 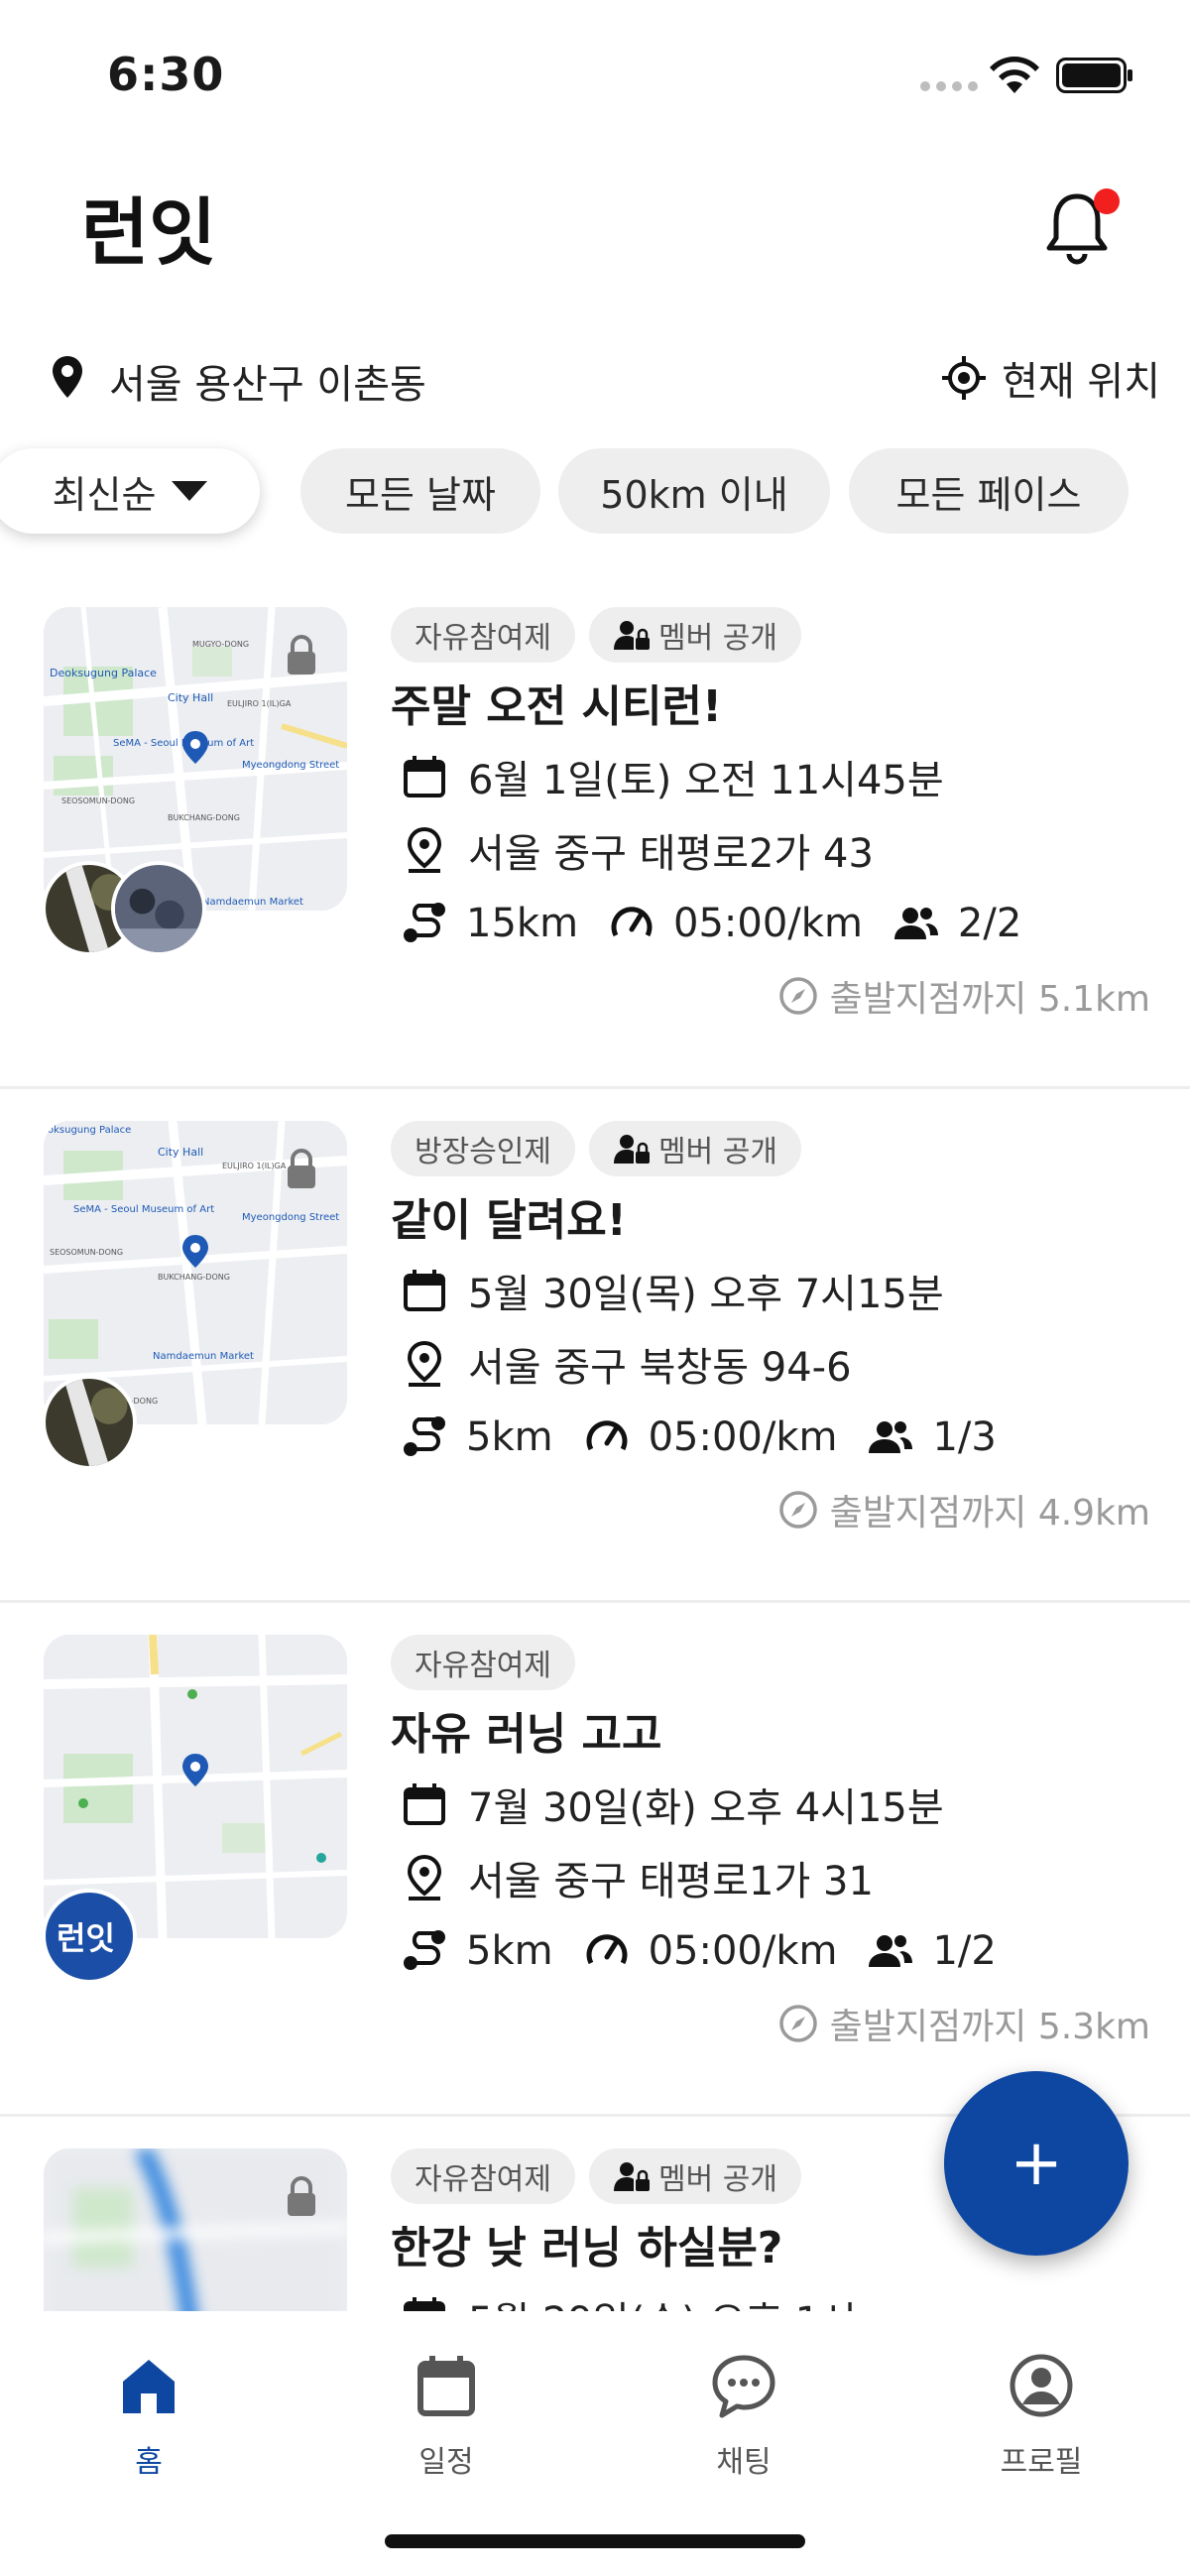 I want to click on sort-dropdown: 최신순, so click(x=130, y=491).